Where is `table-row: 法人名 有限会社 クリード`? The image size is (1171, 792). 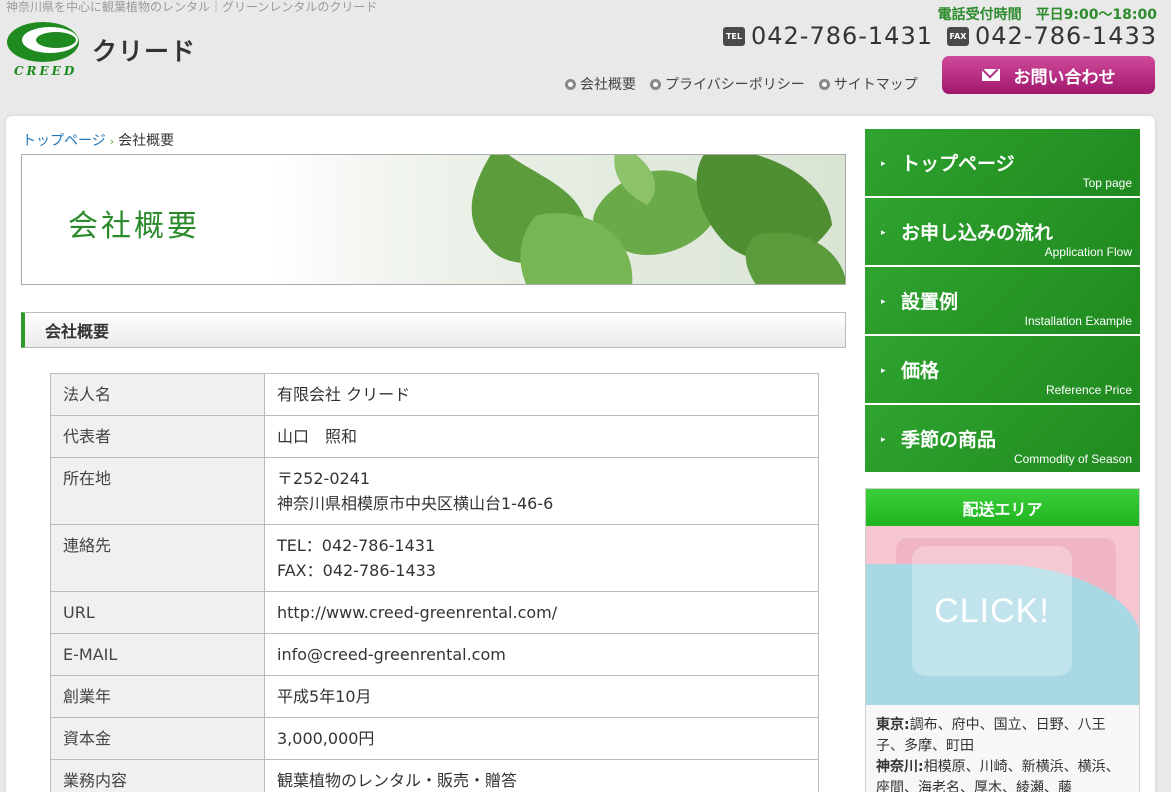
table-row: 法人名 有限会社 クリード is located at coordinates (434, 394).